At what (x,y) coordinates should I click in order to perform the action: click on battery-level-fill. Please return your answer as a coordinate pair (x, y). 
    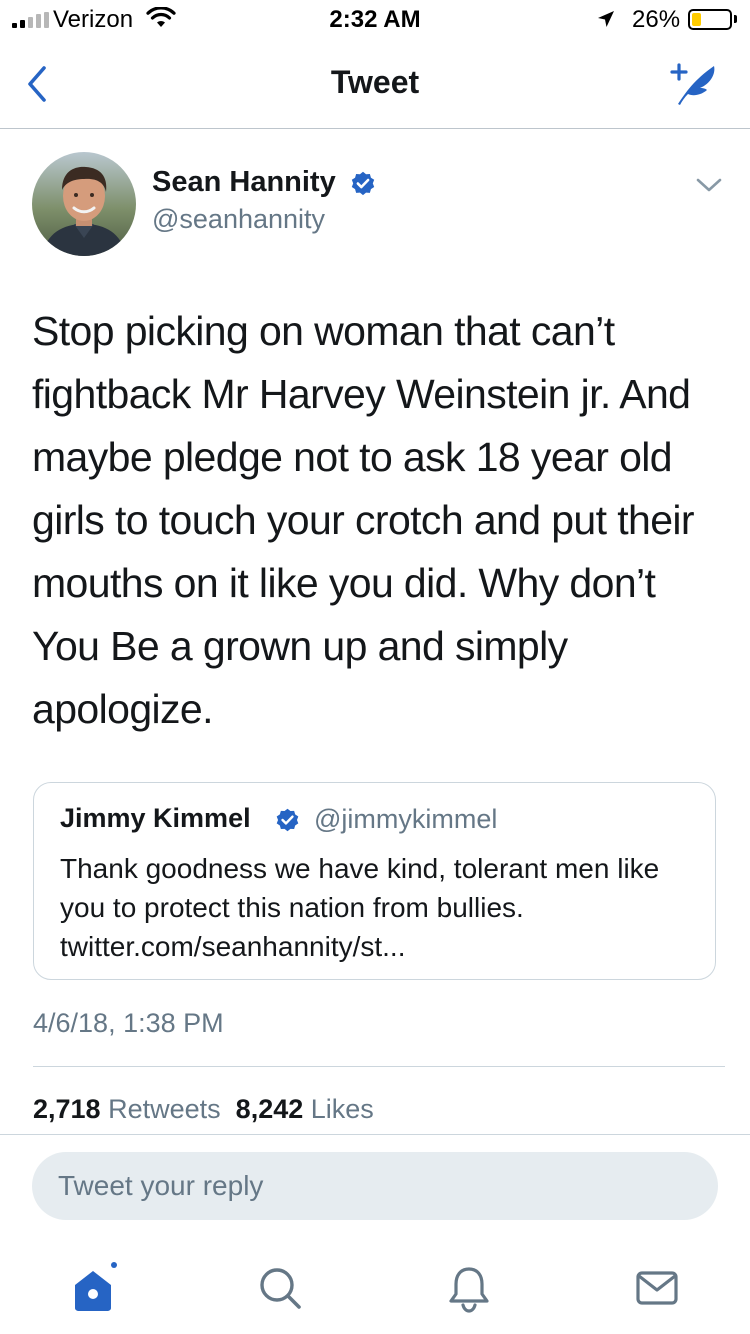
    Looking at the image, I should click on (696, 19).